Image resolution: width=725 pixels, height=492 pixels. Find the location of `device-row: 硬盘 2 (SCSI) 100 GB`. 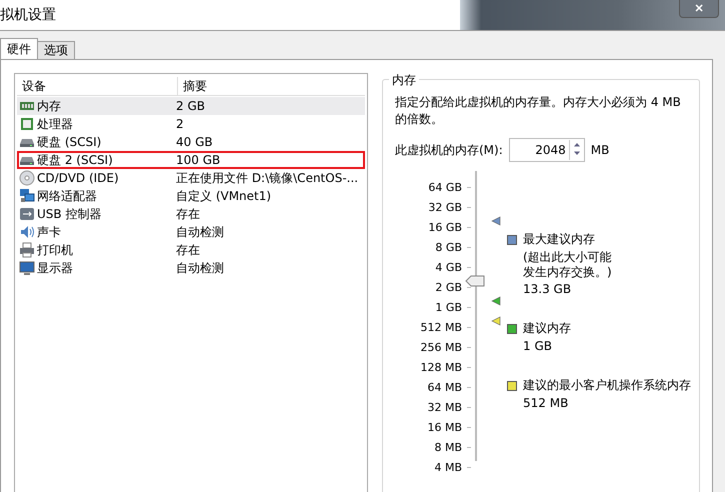

device-row: 硬盘 2 (SCSI) 100 GB is located at coordinates (191, 160).